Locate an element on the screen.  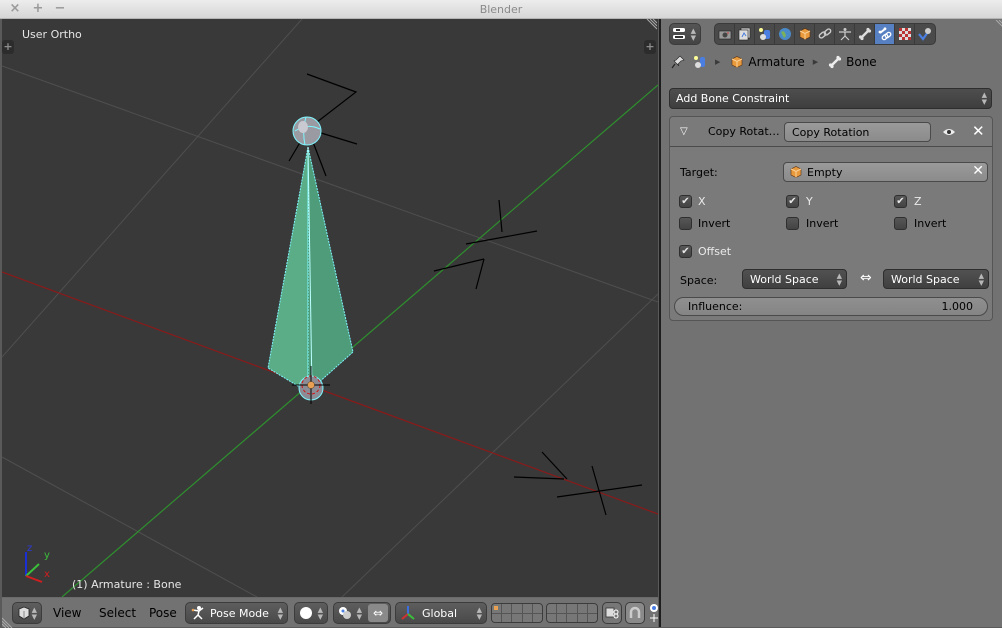
influence-label: Influence: is located at coordinates (715, 306).